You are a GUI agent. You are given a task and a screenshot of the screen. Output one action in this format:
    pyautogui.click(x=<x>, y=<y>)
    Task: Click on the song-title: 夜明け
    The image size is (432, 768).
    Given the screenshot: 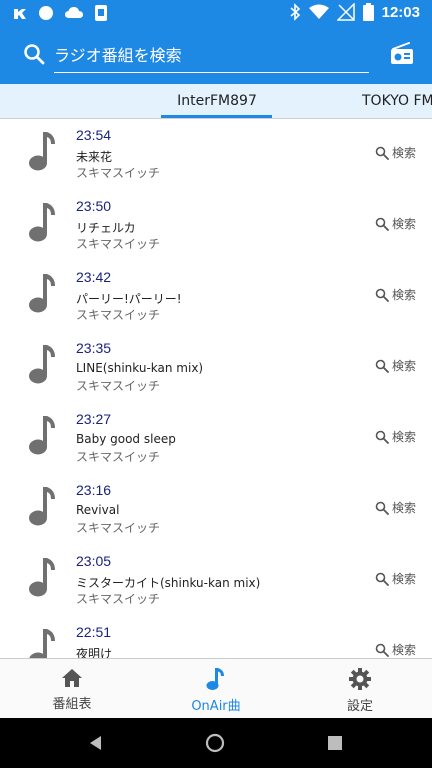 What is the action you would take?
    pyautogui.click(x=94, y=652)
    